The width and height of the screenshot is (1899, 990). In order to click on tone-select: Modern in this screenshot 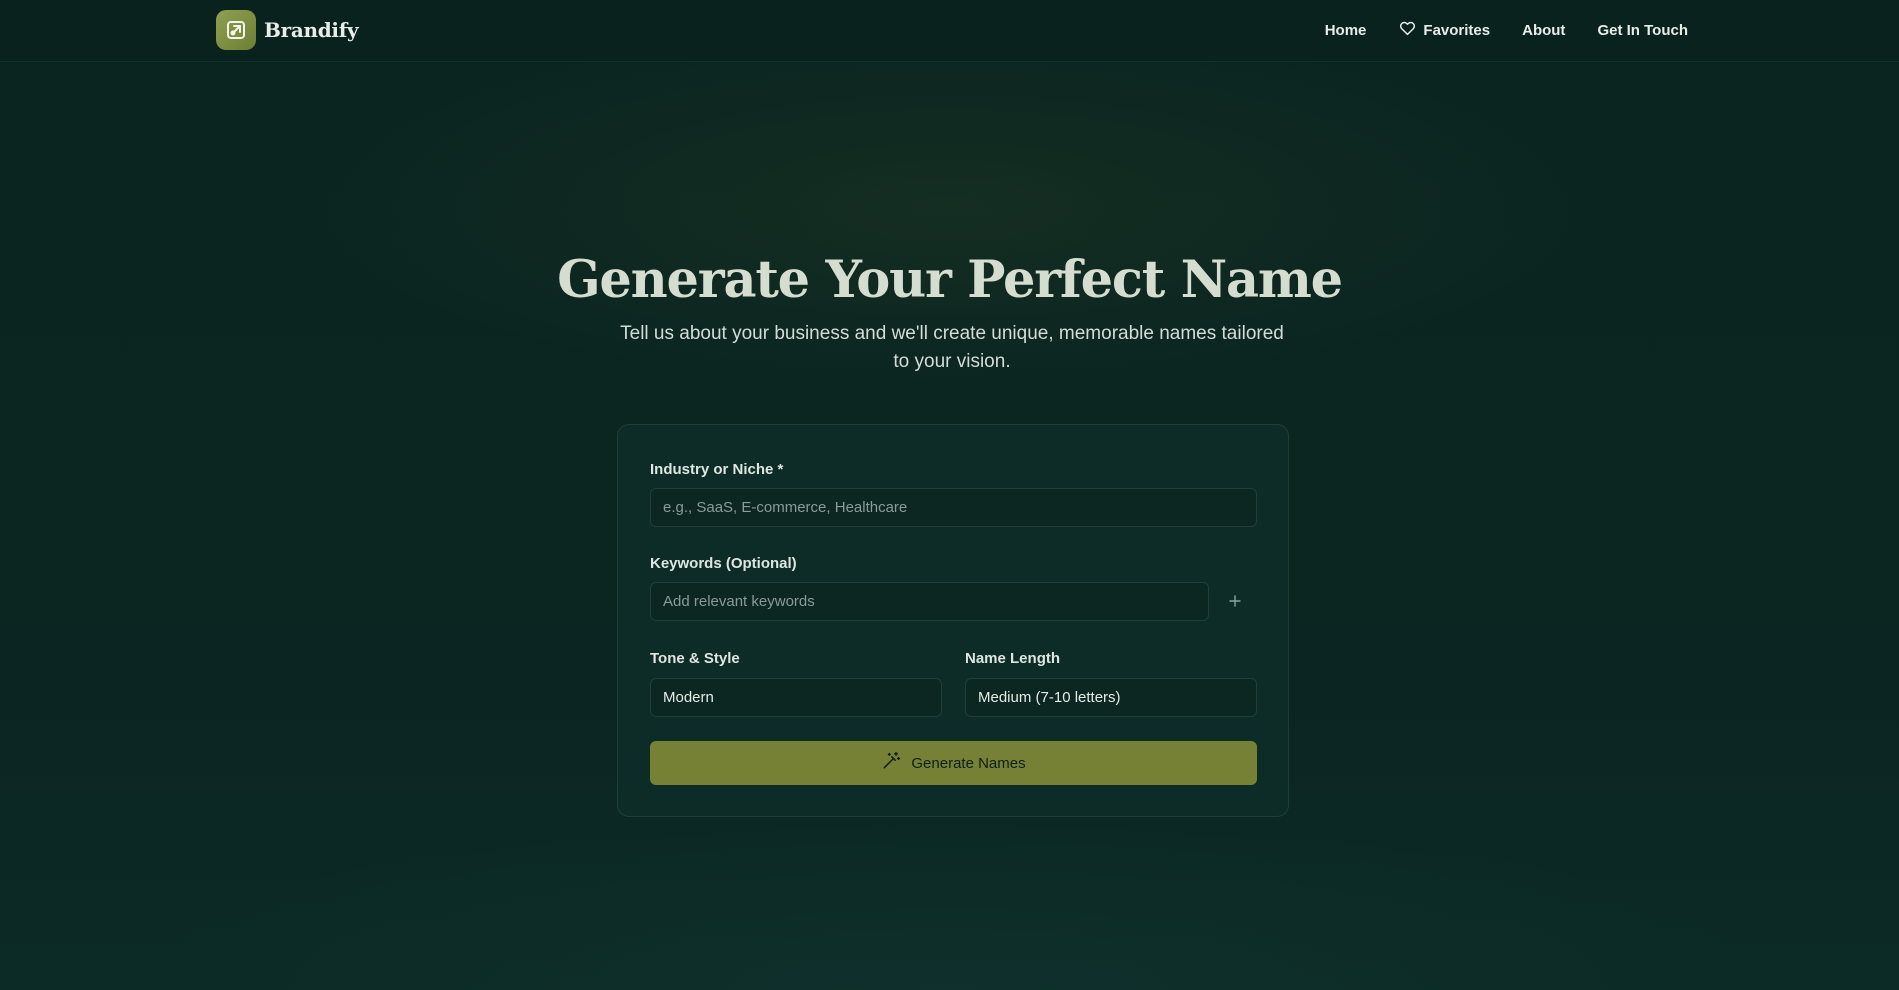, I will do `click(796, 697)`.